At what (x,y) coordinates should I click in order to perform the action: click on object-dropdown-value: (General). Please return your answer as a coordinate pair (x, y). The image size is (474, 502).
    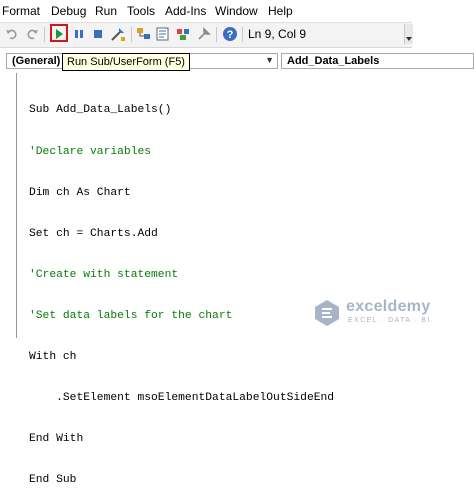
    Looking at the image, I should click on (36, 61).